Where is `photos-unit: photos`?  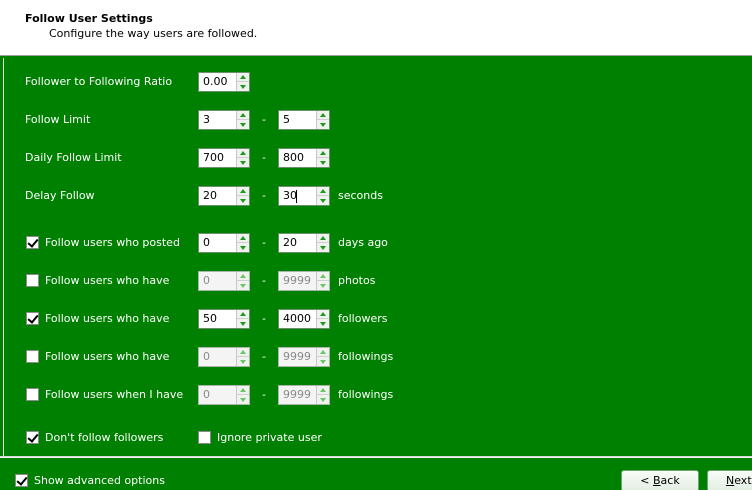
photos-unit: photos is located at coordinates (357, 280).